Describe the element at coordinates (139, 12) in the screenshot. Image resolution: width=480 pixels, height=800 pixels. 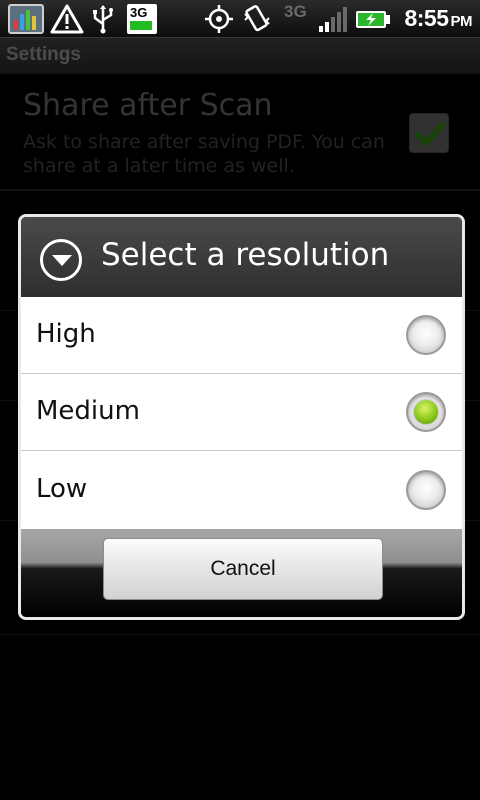
I see `sim-3g-label: 3G` at that location.